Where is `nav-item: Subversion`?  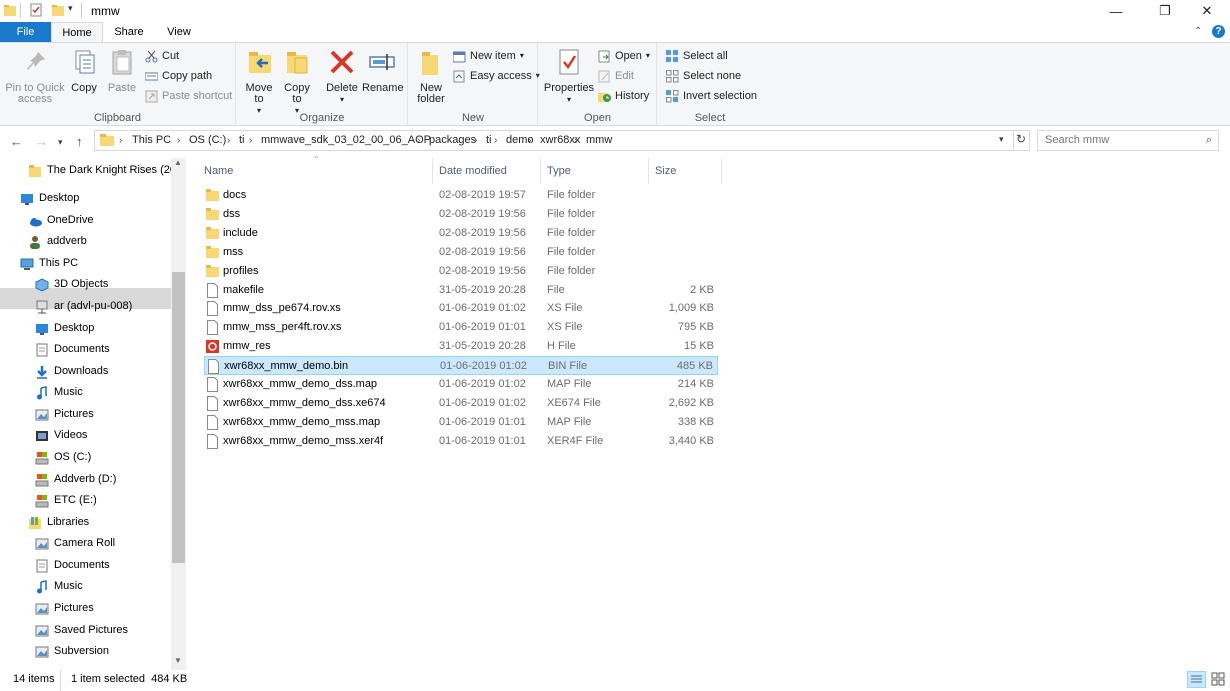
nav-item: Subversion is located at coordinates (72, 651).